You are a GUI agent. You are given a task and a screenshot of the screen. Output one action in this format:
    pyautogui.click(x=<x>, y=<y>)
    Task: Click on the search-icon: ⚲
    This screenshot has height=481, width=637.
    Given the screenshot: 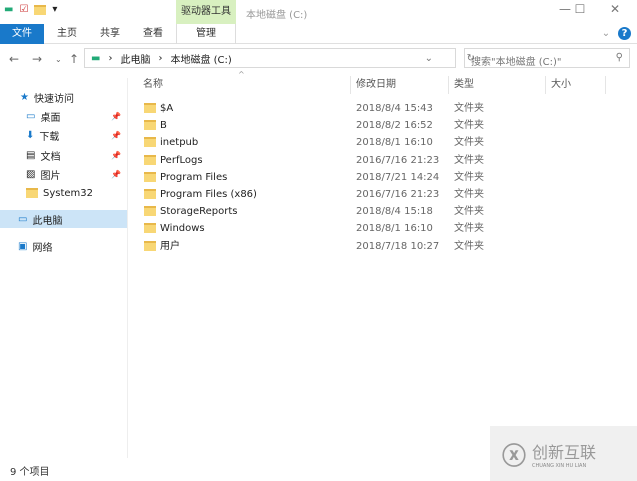 What is the action you would take?
    pyautogui.click(x=619, y=57)
    